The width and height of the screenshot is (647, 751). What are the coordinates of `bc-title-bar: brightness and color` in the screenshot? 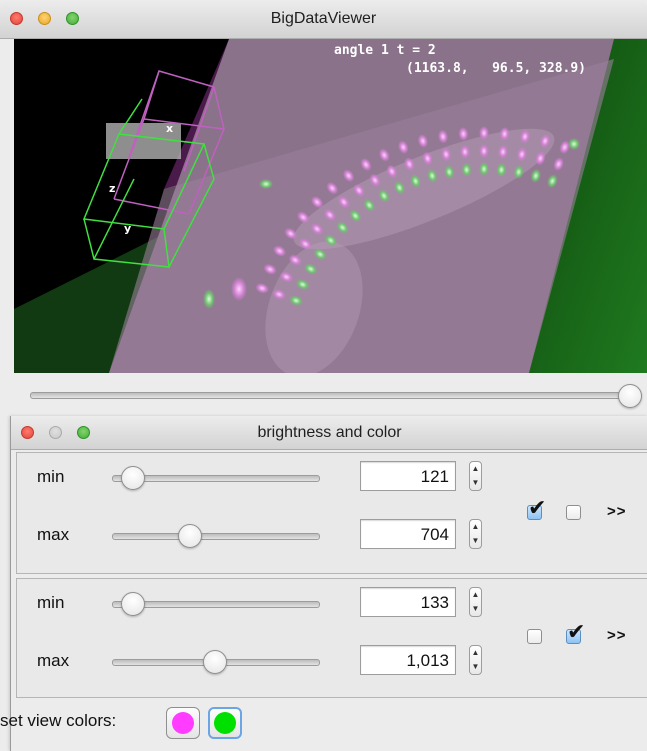 It's located at (329, 433).